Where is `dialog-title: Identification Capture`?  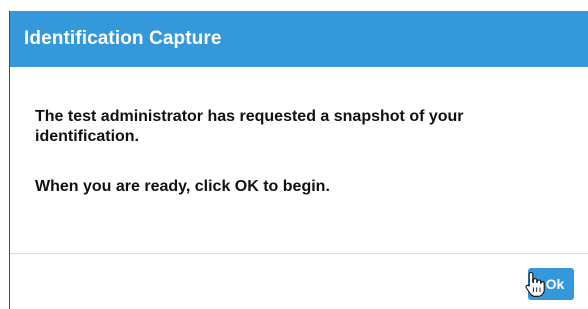 dialog-title: Identification Capture is located at coordinates (123, 38).